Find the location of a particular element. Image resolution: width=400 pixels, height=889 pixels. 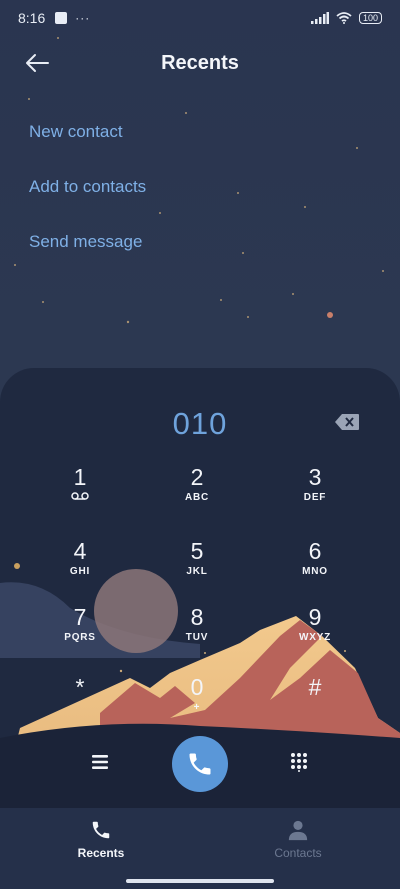

key-7: 7 PQRS is located at coordinates (80, 624).